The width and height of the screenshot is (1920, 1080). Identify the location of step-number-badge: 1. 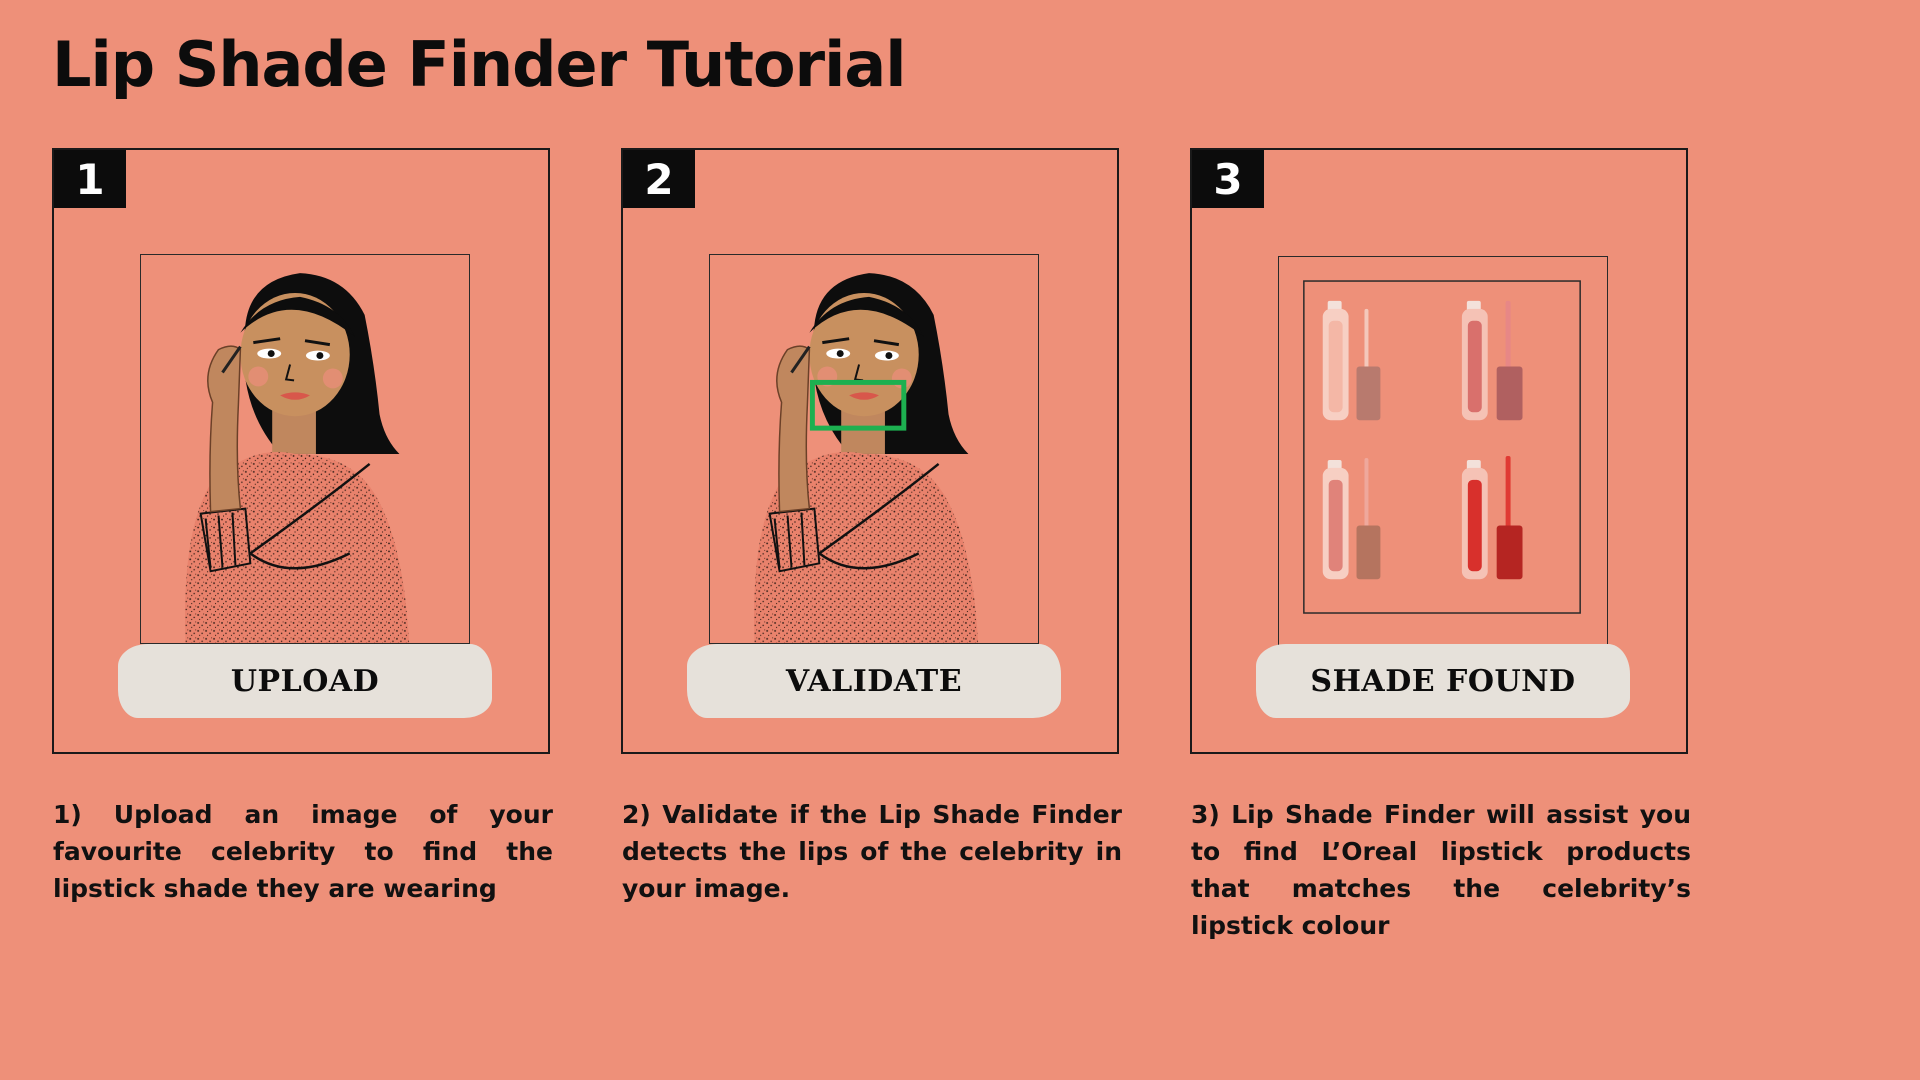
(90, 179).